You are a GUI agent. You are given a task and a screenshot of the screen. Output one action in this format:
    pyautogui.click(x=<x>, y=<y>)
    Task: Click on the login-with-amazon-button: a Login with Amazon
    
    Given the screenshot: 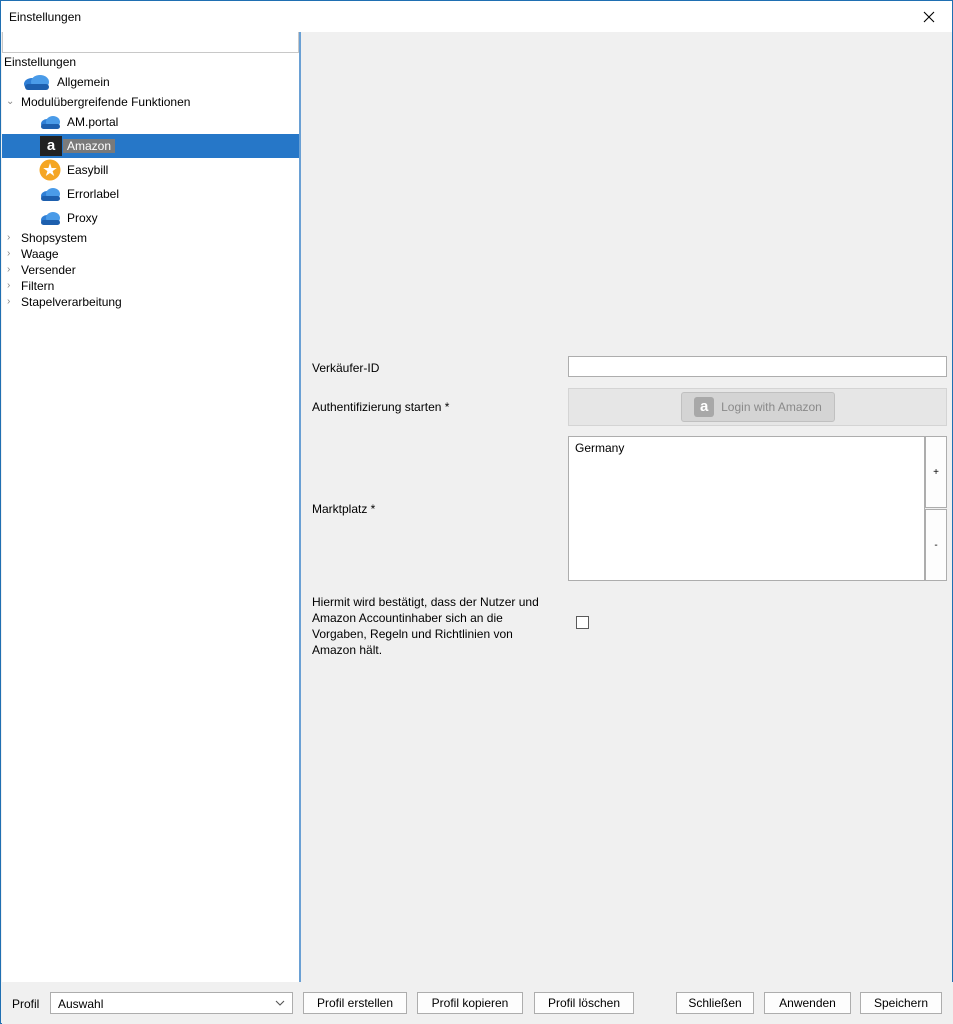 What is the action you would take?
    pyautogui.click(x=758, y=407)
    